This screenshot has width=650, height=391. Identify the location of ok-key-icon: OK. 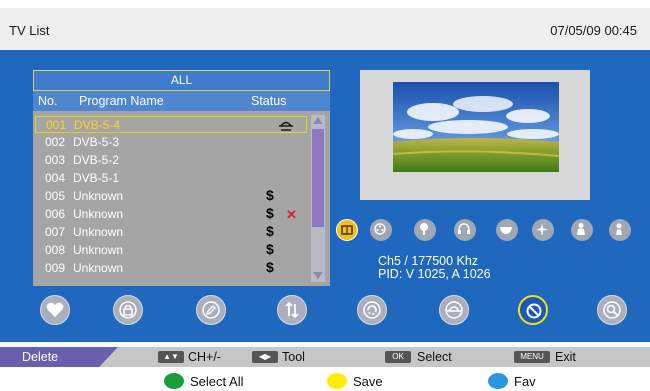
(398, 357).